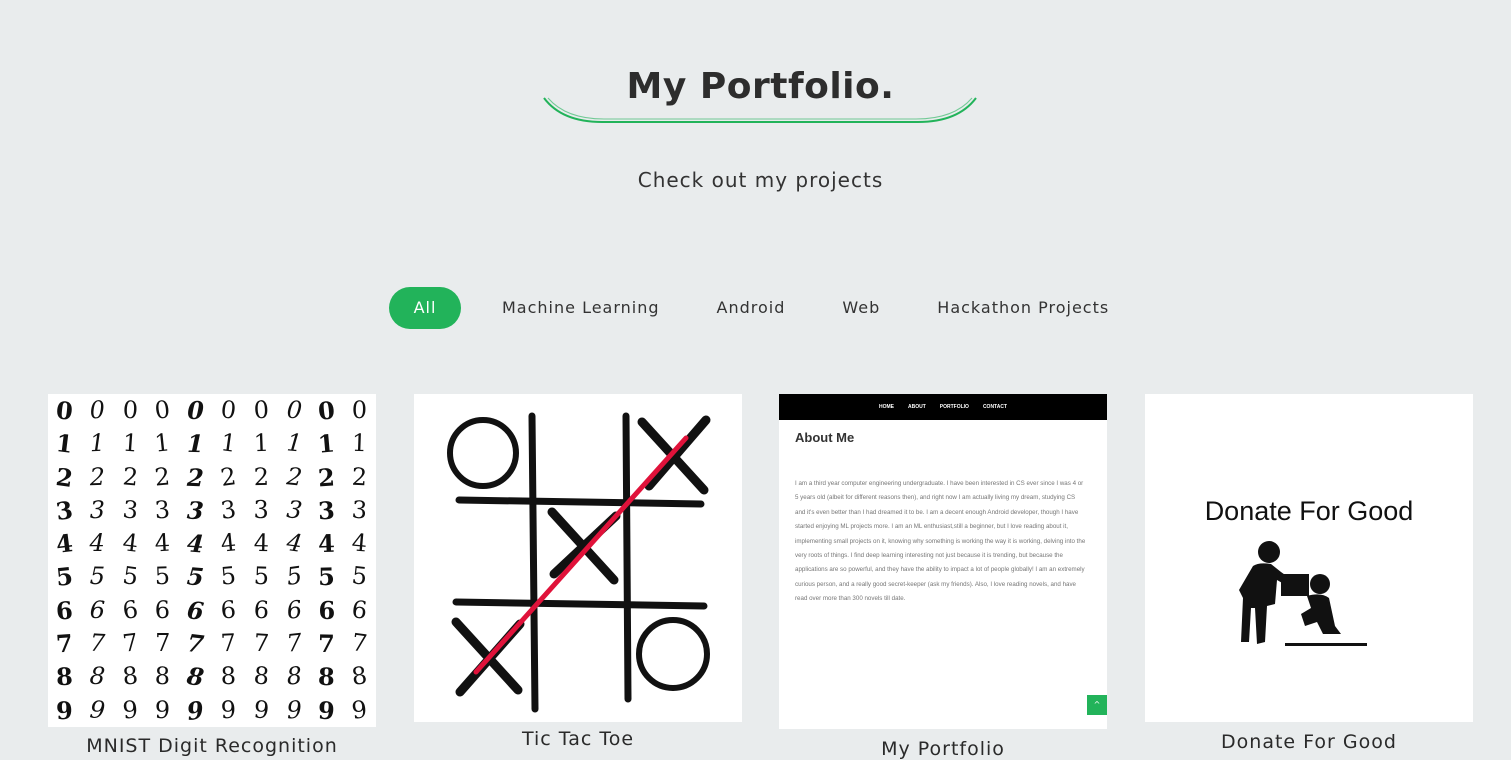  Describe the element at coordinates (751, 308) in the screenshot. I see `filter-android: Android` at that location.